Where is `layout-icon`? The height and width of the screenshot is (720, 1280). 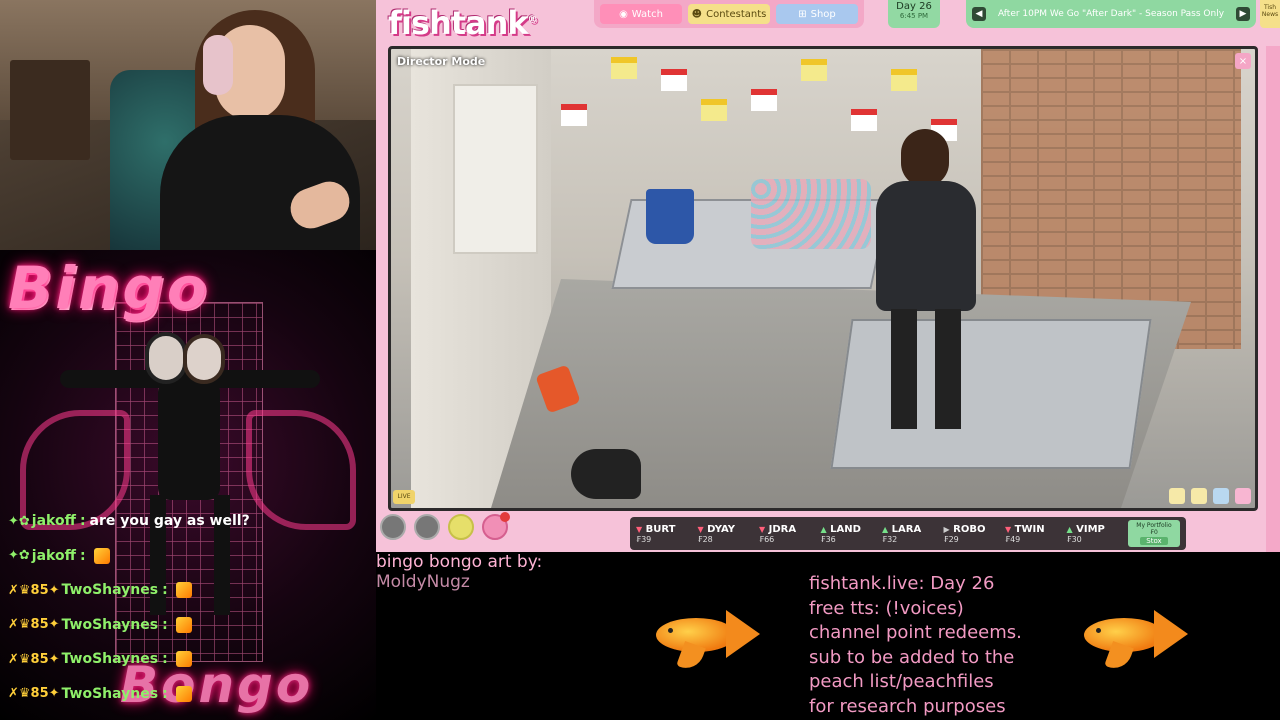 layout-icon is located at coordinates (1199, 496).